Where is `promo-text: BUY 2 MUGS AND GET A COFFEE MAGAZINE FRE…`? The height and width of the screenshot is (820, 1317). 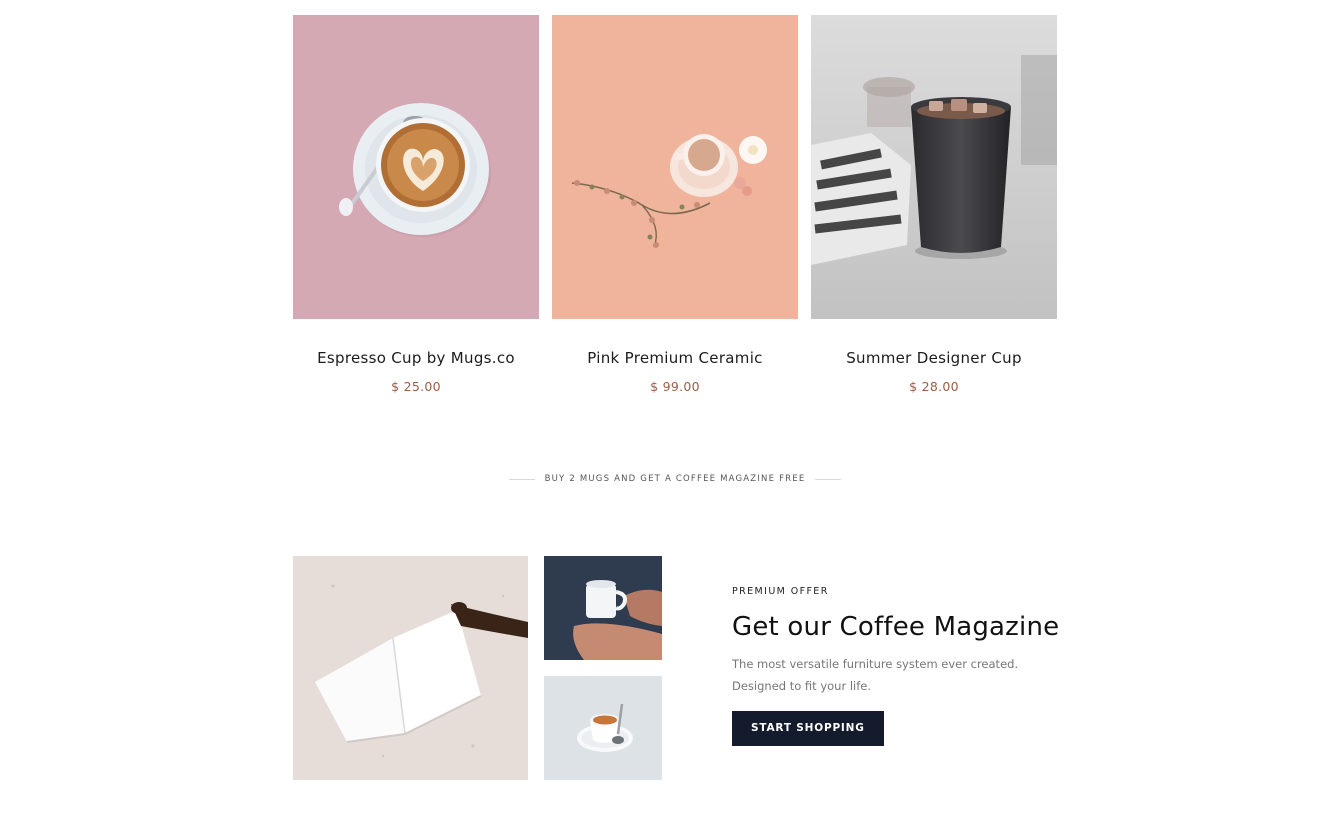 promo-text: BUY 2 MUGS AND GET A COFFEE MAGAZINE FRE… is located at coordinates (675, 479).